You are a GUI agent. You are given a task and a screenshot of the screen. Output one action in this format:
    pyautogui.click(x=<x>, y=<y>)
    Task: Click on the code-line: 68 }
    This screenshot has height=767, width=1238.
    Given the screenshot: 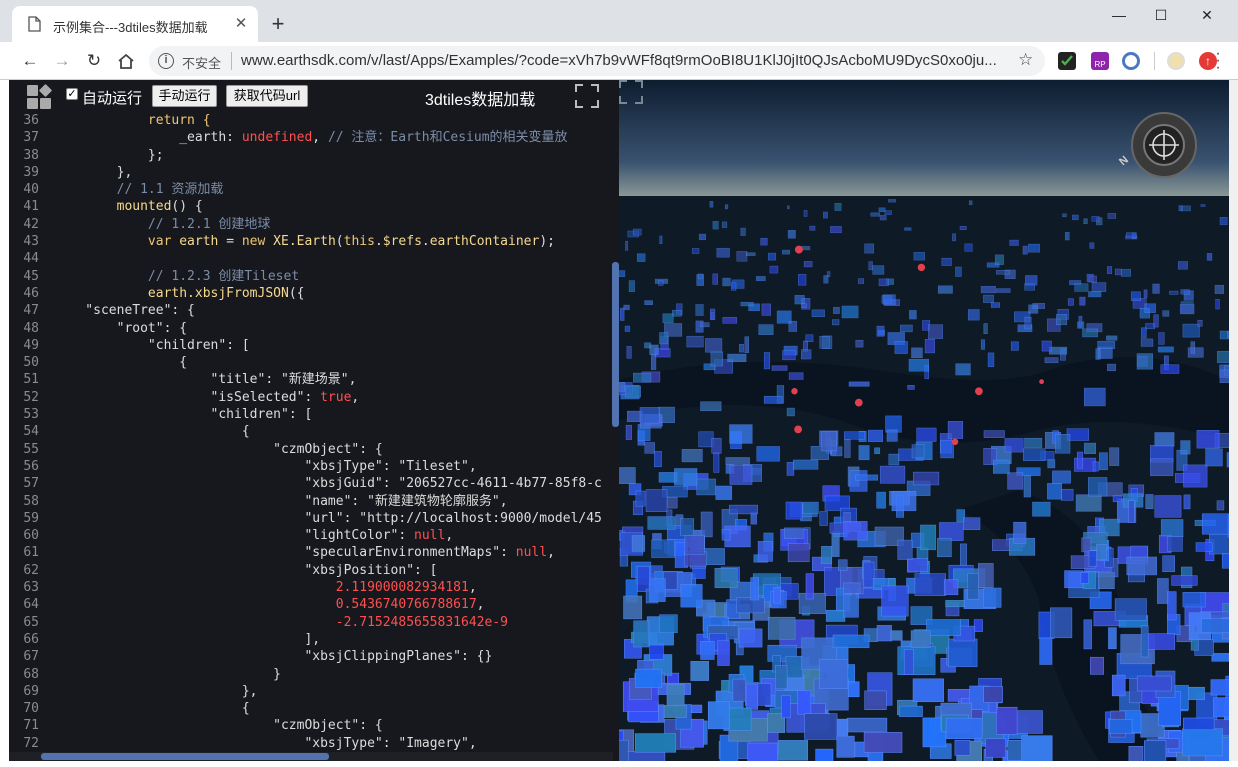 What is the action you would take?
    pyautogui.click(x=311, y=674)
    